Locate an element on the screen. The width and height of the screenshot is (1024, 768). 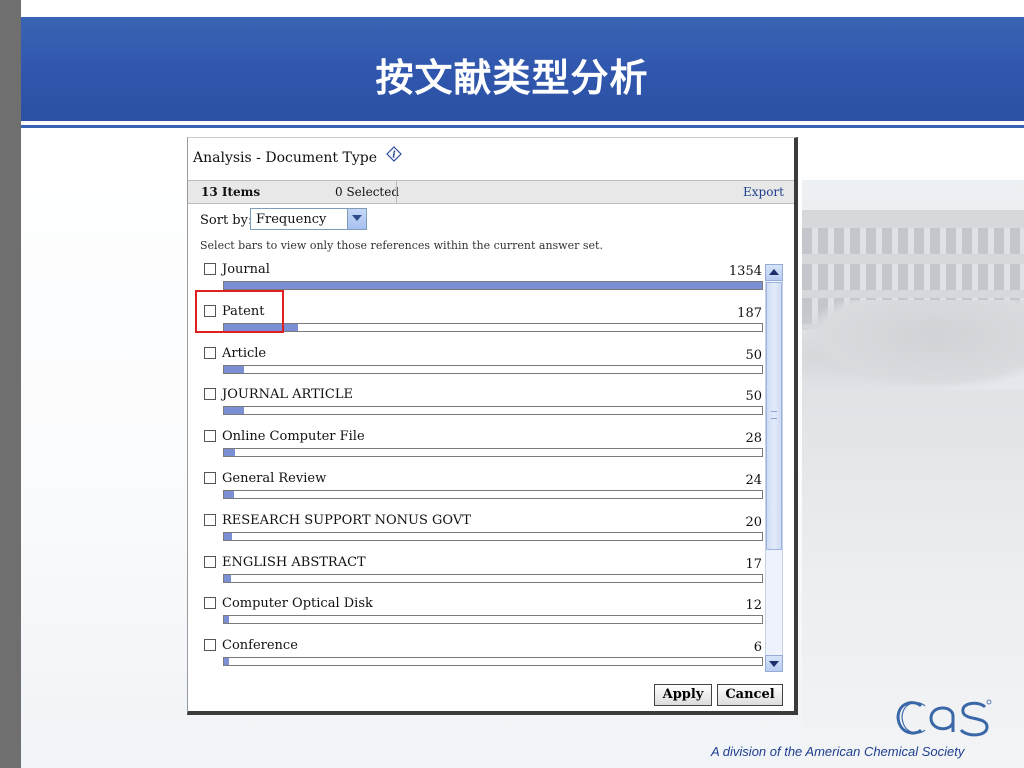
document-type-count: 28 is located at coordinates (753, 439).